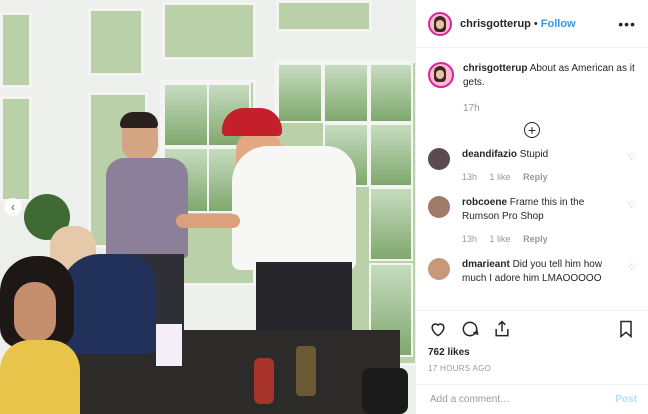 Image resolution: width=648 pixels, height=414 pixels. I want to click on bottle, so click(306, 371).